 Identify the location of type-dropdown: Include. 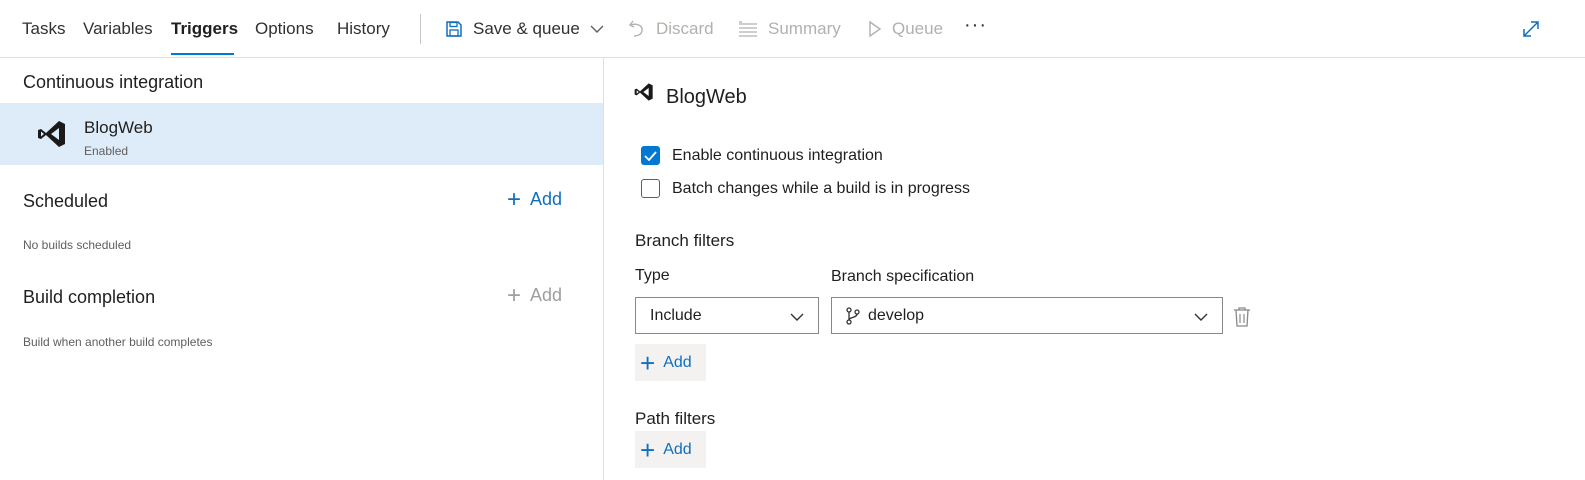
(727, 315).